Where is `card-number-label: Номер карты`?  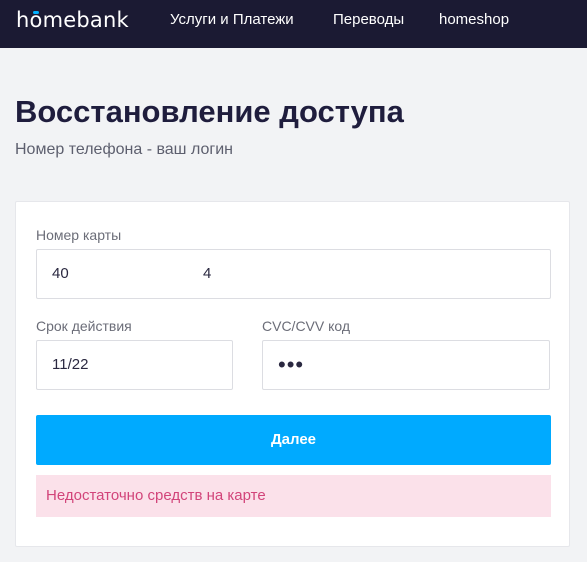 card-number-label: Номер карты is located at coordinates (79, 235).